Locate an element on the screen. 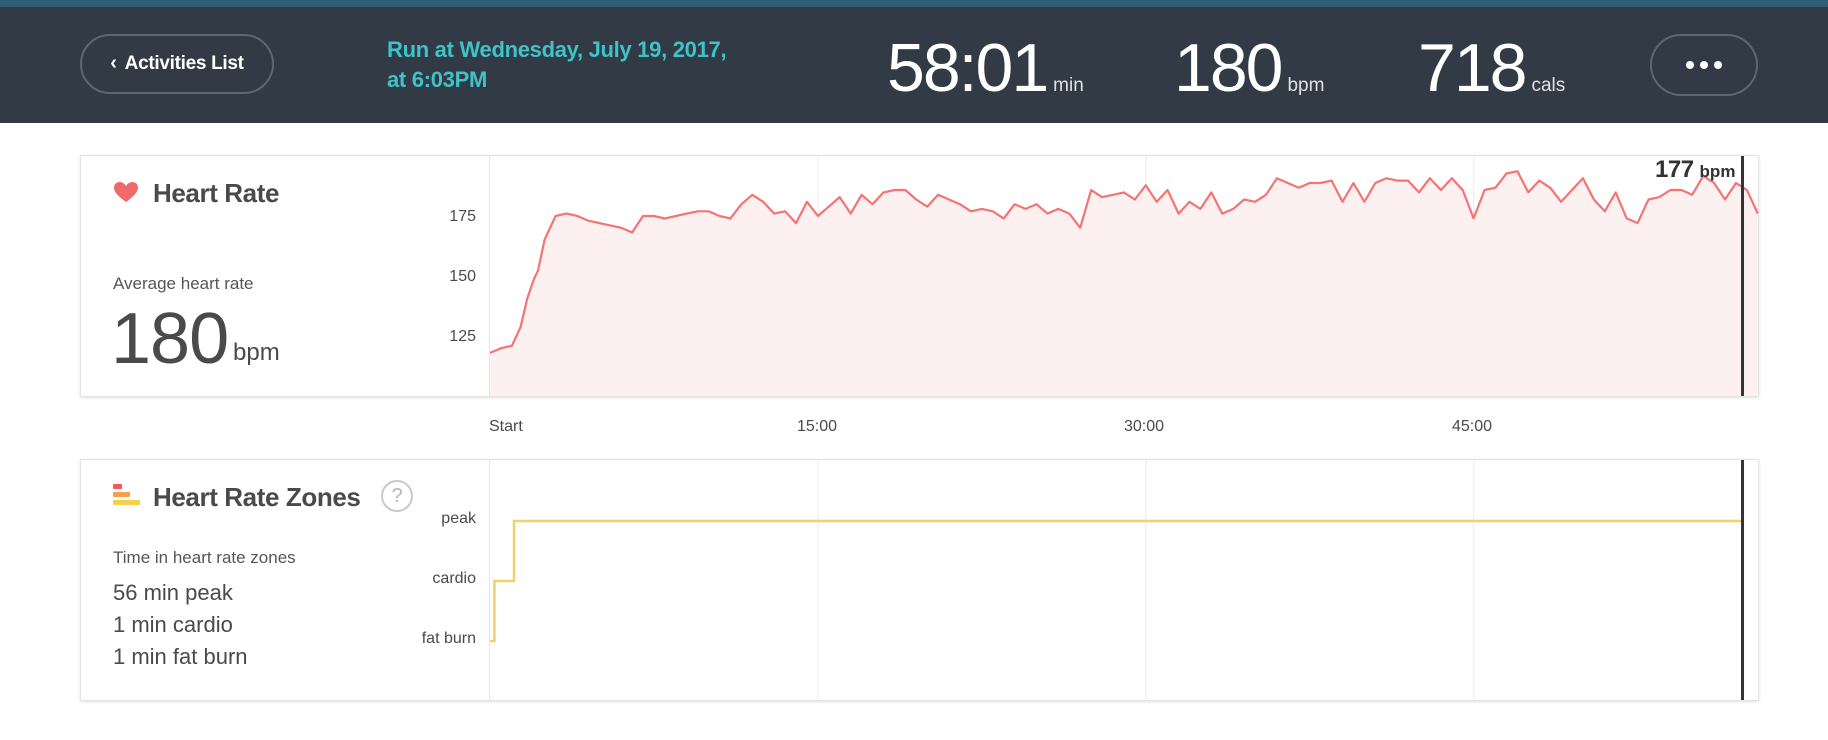 This screenshot has height=740, width=1828. duration-stat: 58:01 min is located at coordinates (985, 68).